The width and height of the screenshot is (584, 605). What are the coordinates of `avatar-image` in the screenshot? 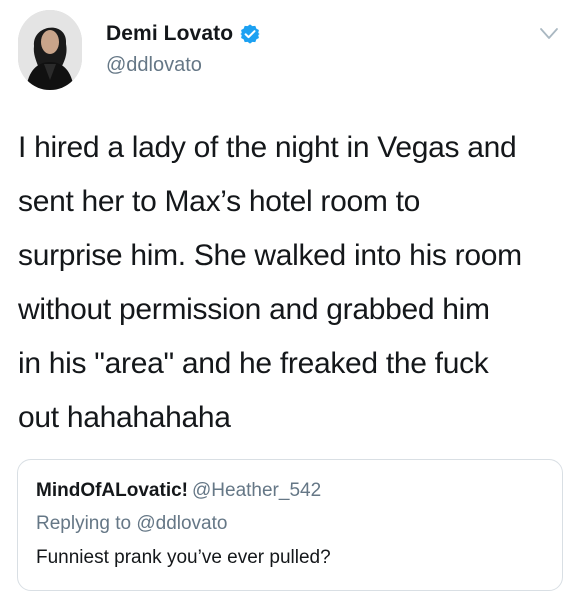 It's located at (50, 50).